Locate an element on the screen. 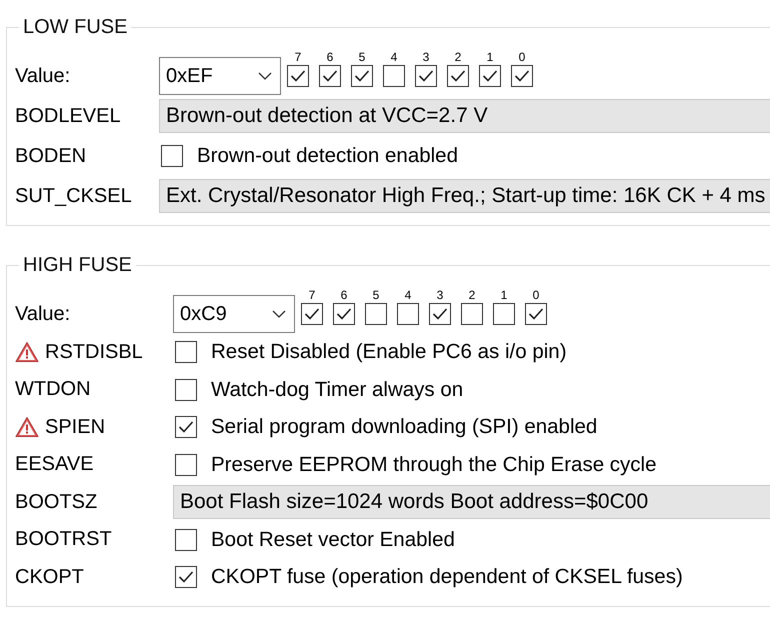 The width and height of the screenshot is (770, 620). fuse-name: BODLEVEL is located at coordinates (68, 116).